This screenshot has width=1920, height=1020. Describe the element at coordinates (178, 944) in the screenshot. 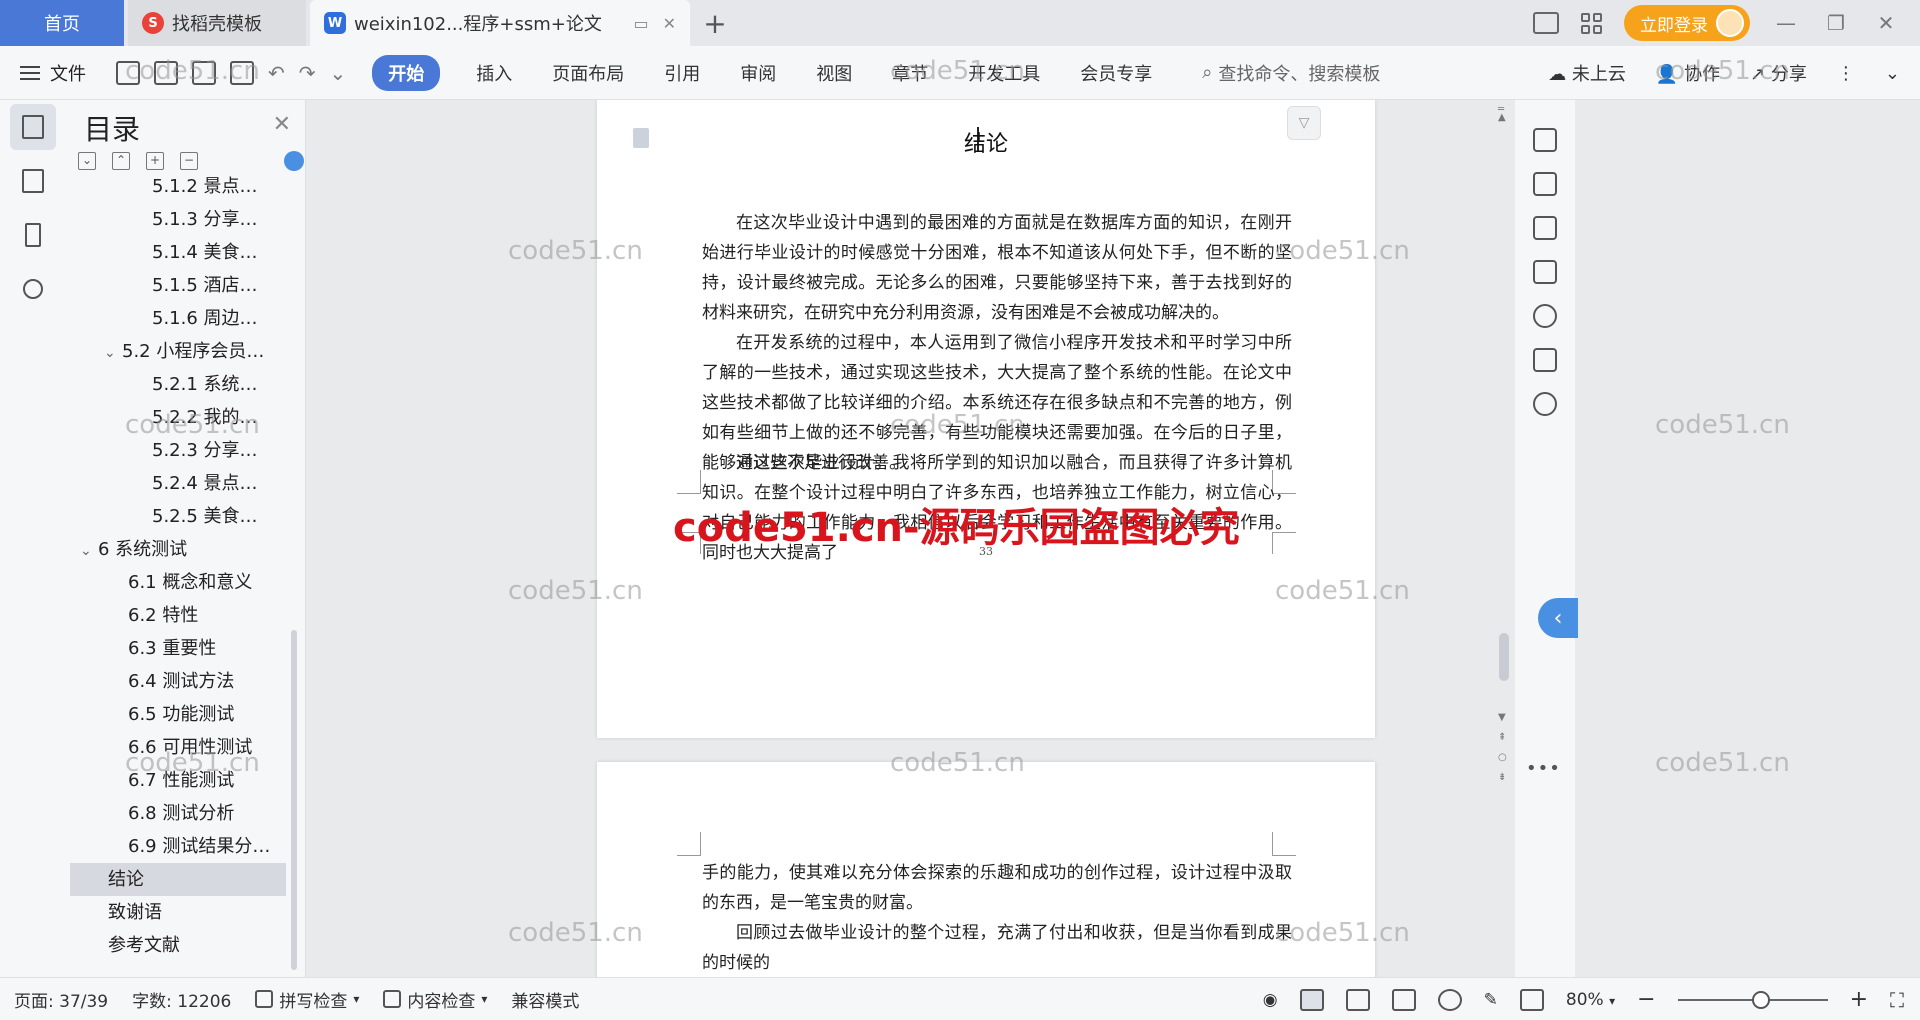

I see `toc-item: 参考文献` at that location.